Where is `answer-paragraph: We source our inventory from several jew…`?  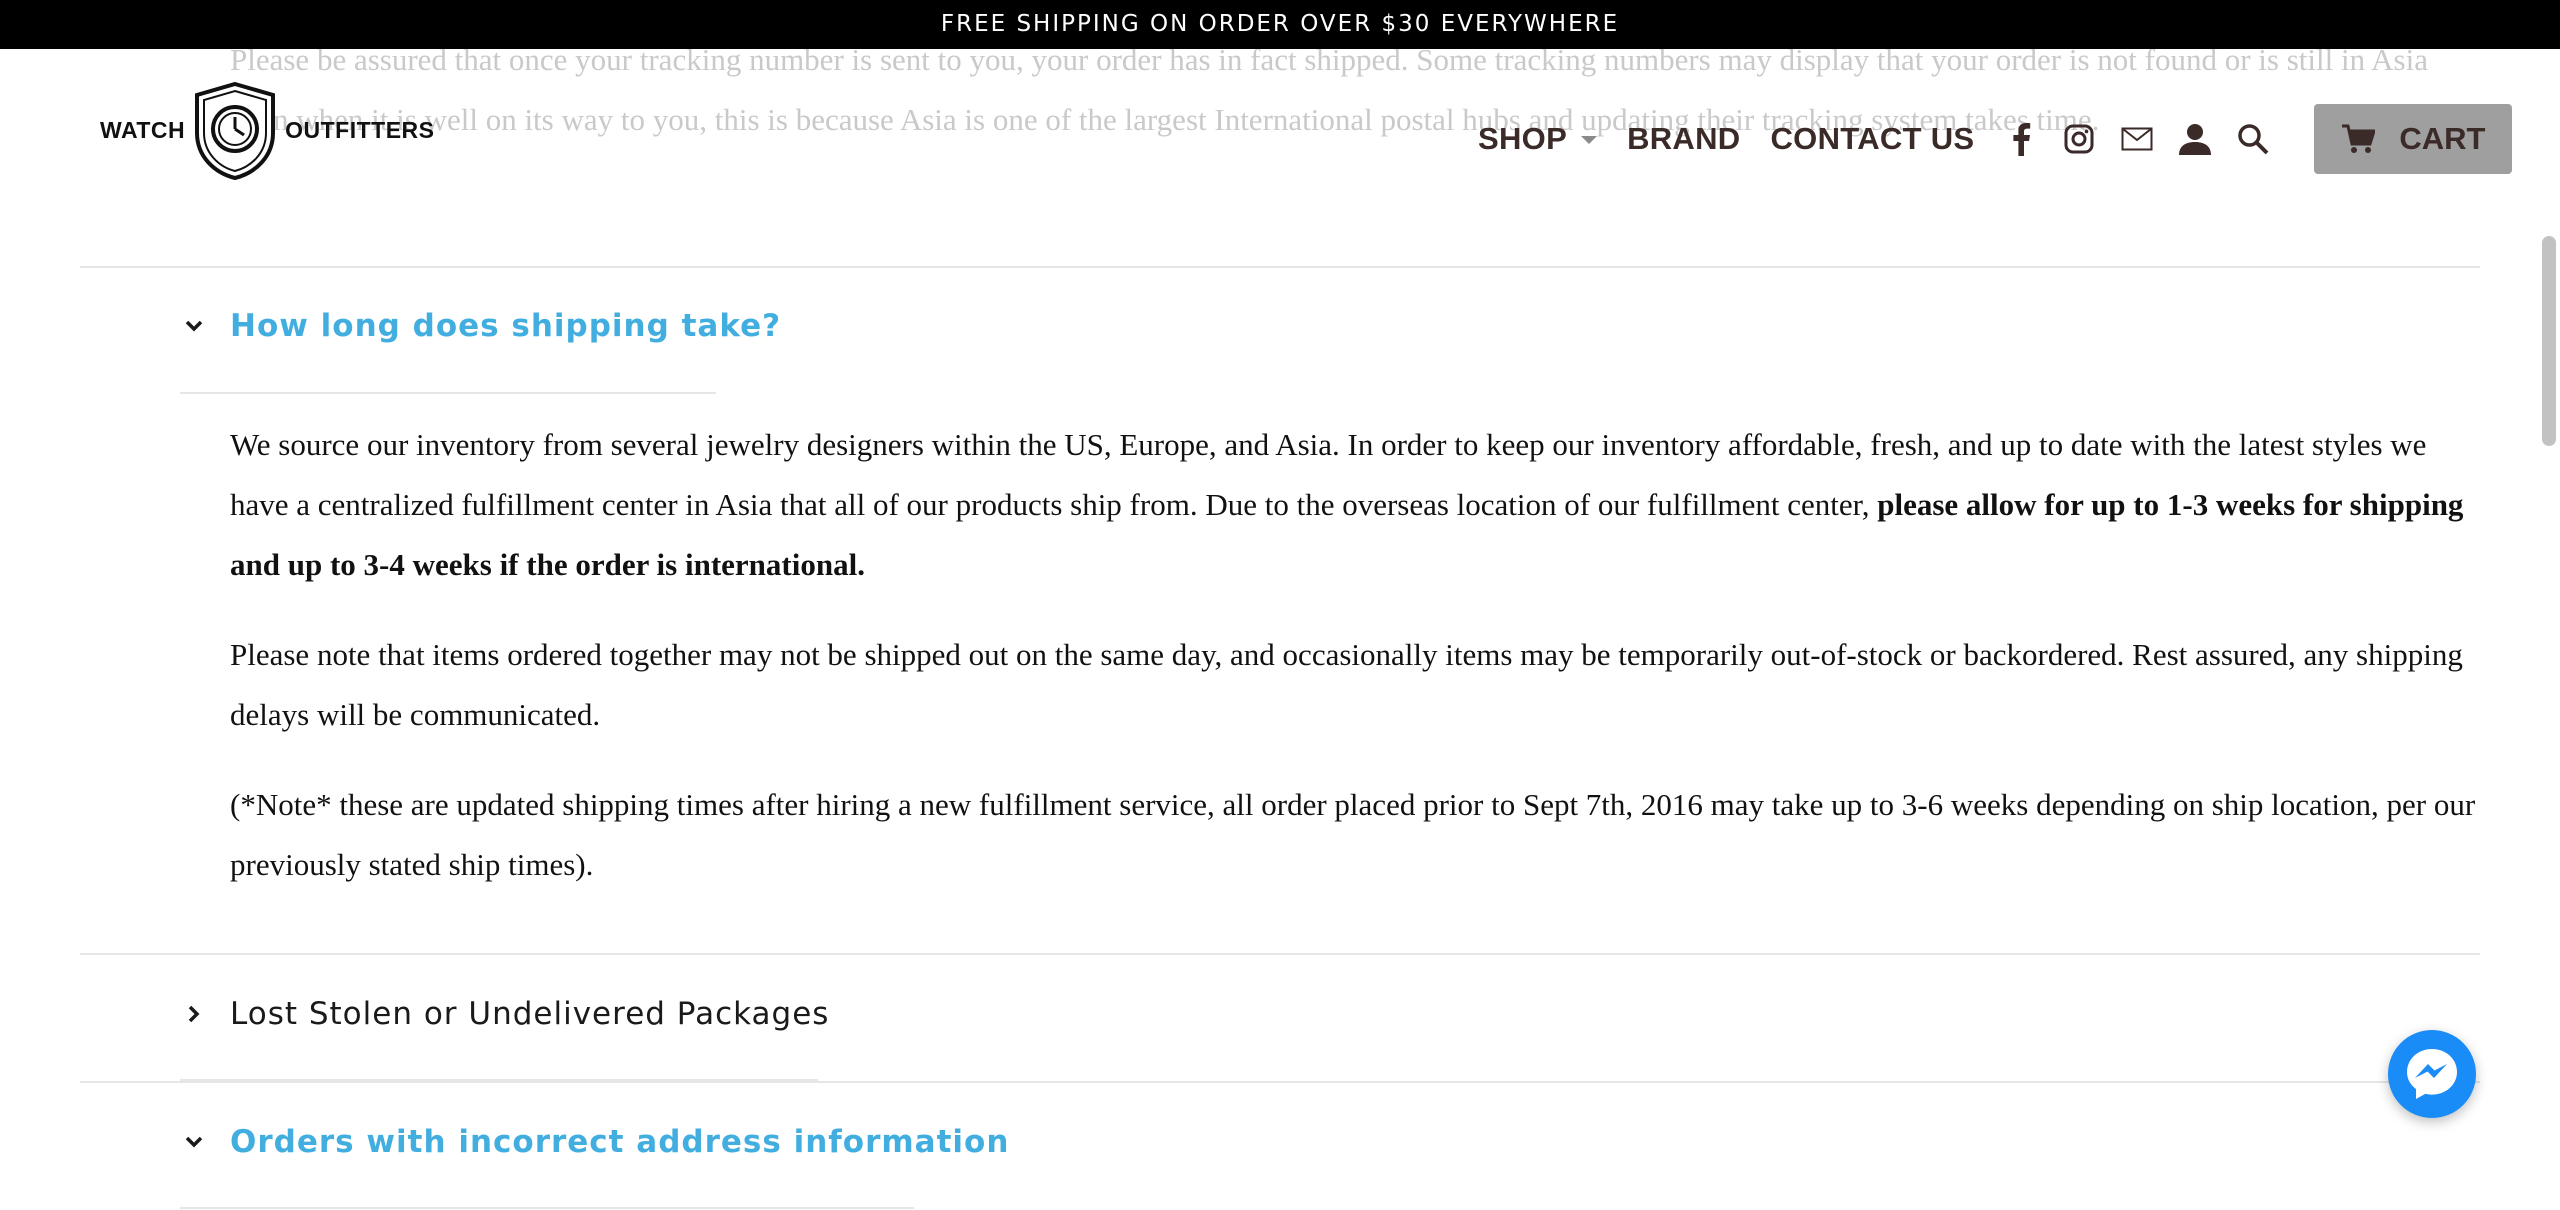 answer-paragraph: We source our inventory from several jew… is located at coordinates (1355, 505).